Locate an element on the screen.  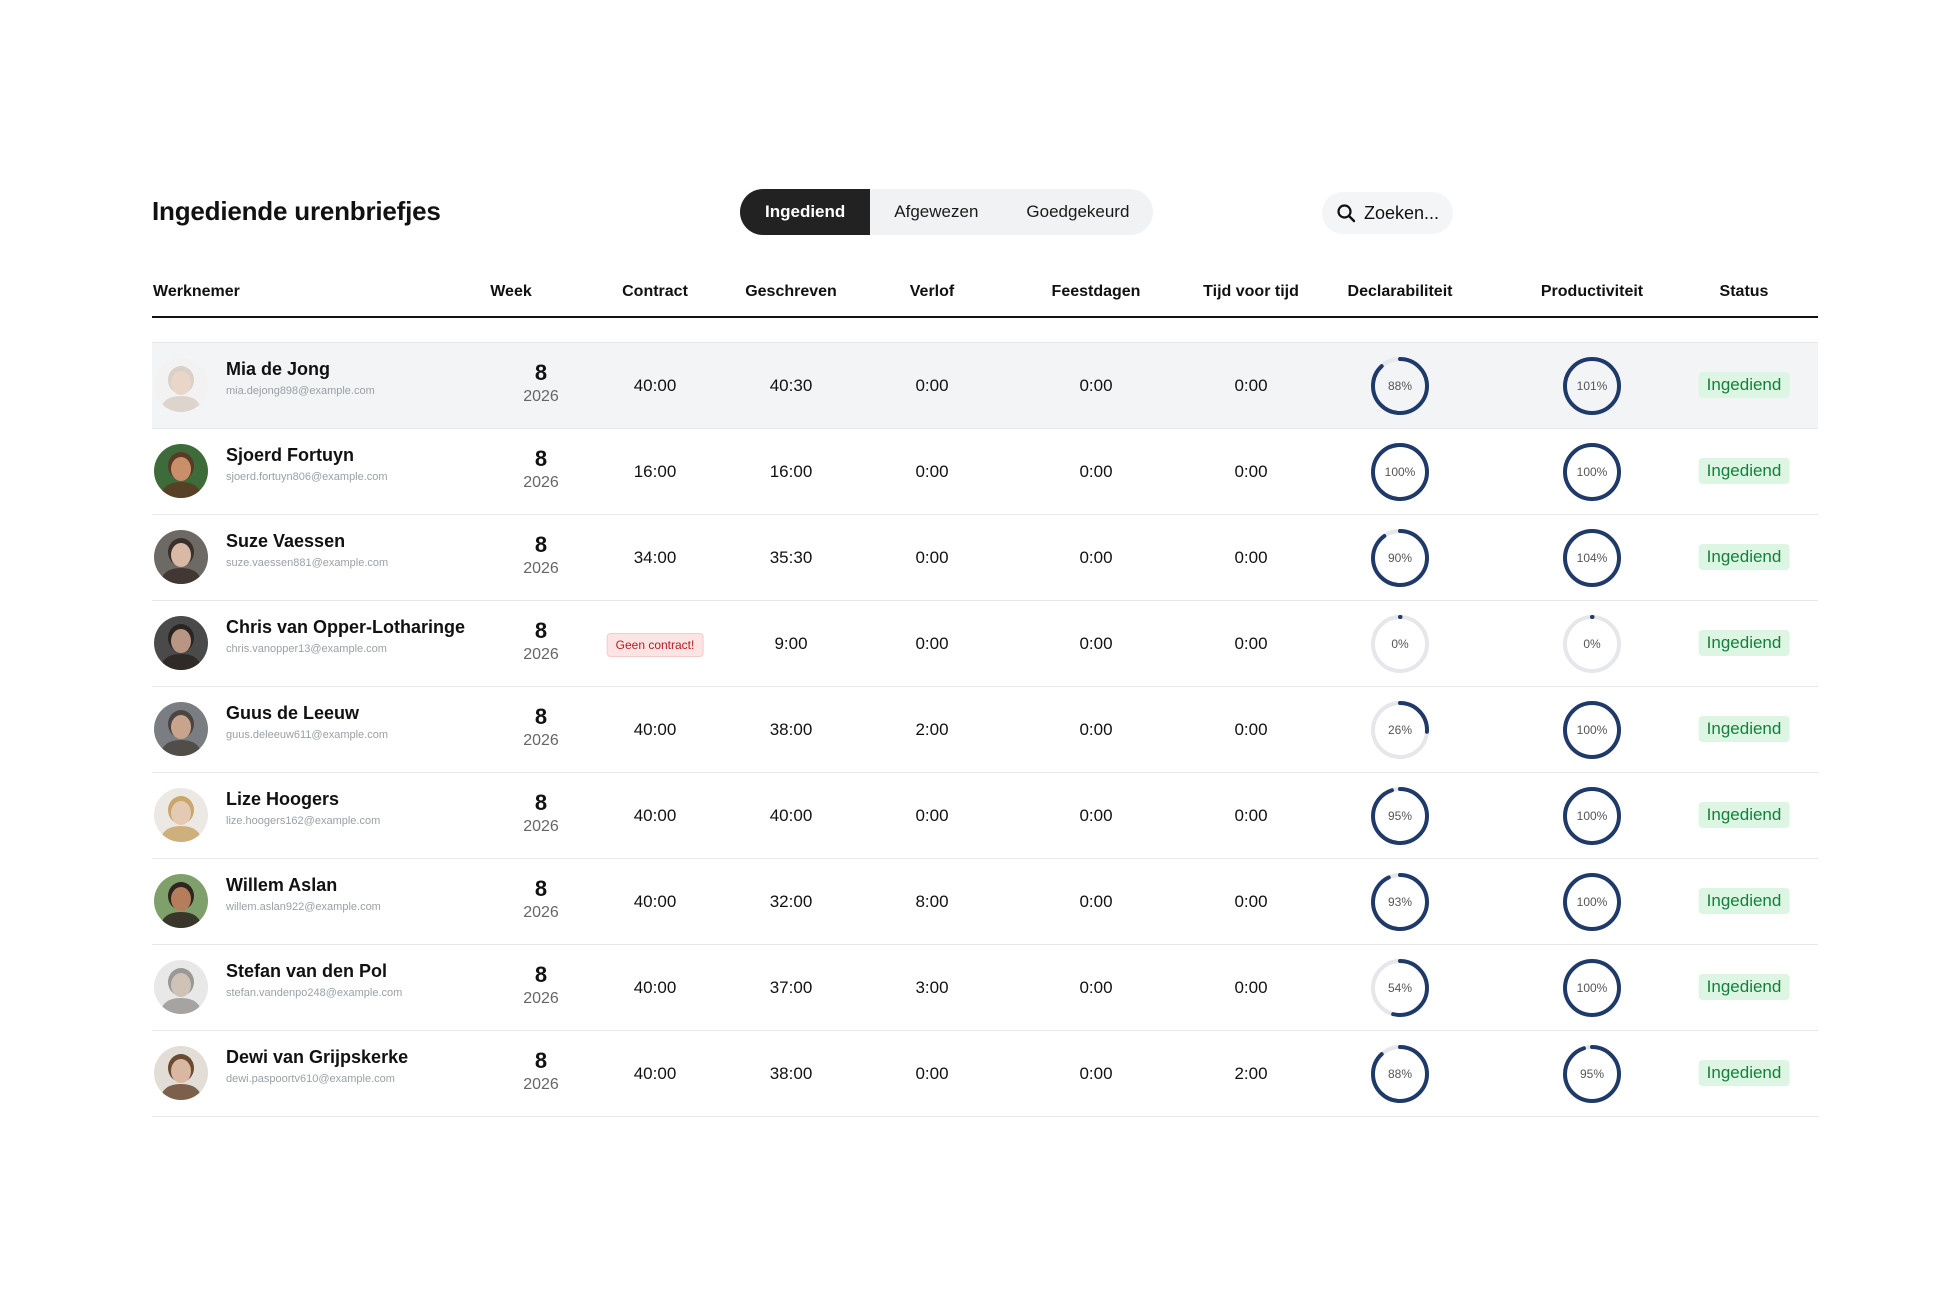
productivity-gauge: 104% is located at coordinates (1592, 558).